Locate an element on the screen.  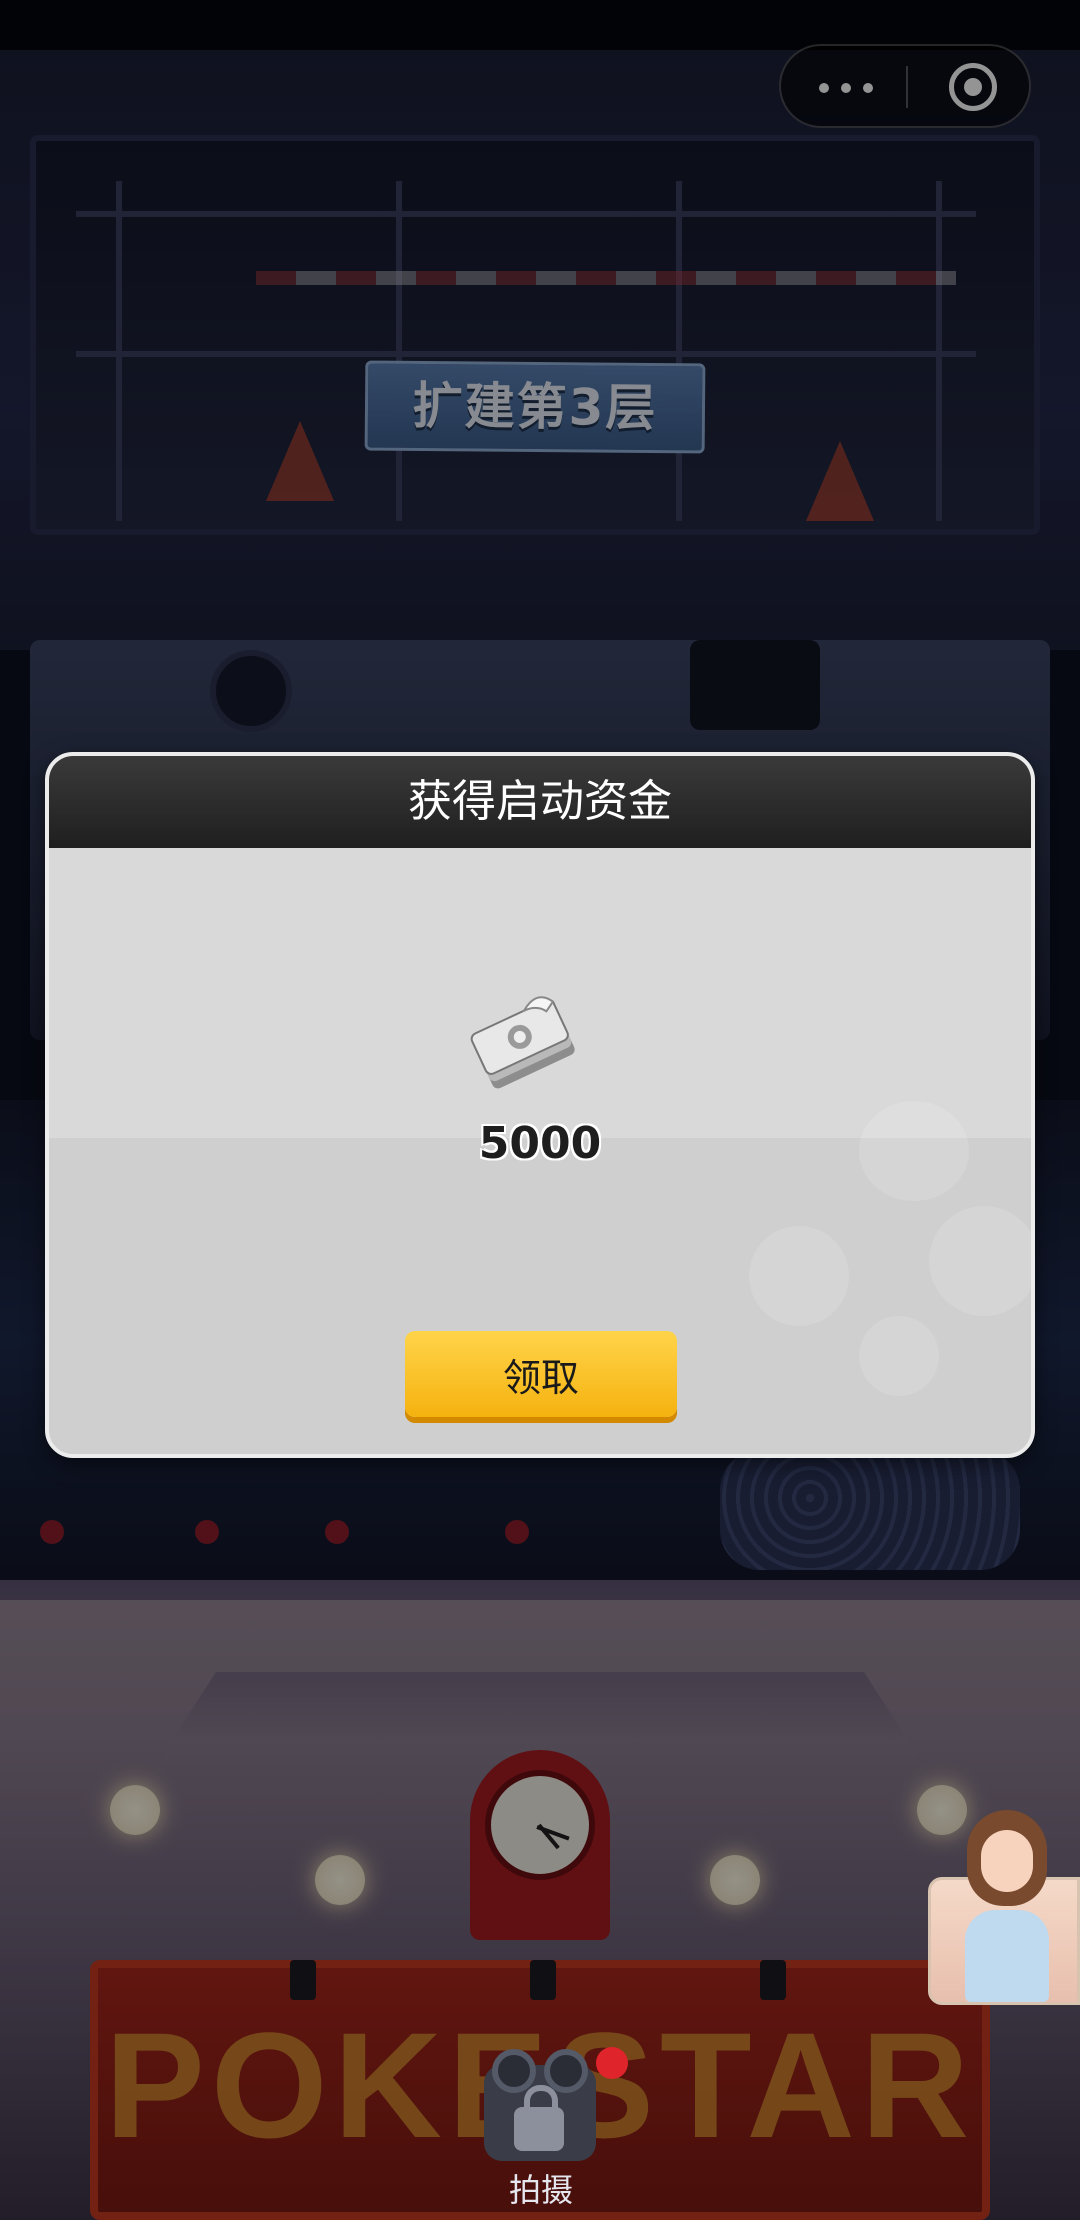
money-bundle-icon is located at coordinates (522, 1042).